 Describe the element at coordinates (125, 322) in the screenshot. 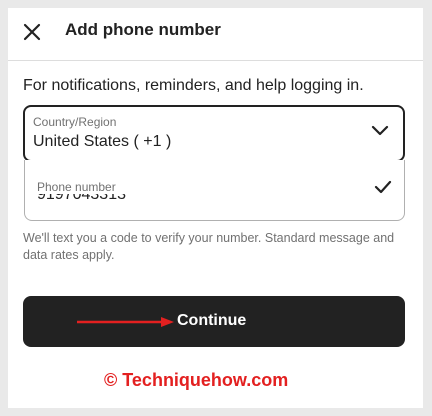

I see `right-arrow-icon` at that location.